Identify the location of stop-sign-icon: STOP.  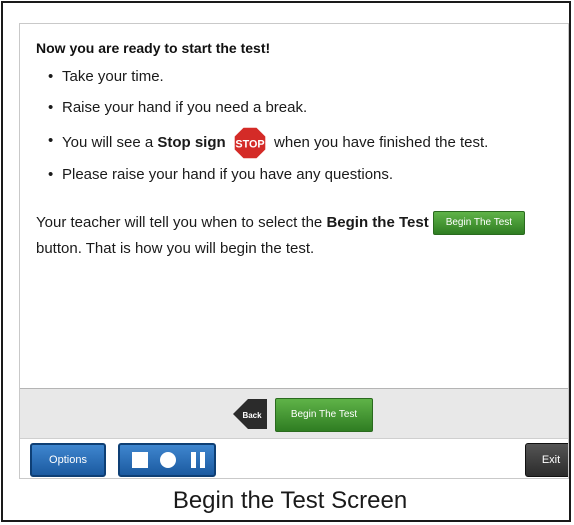
(249, 143).